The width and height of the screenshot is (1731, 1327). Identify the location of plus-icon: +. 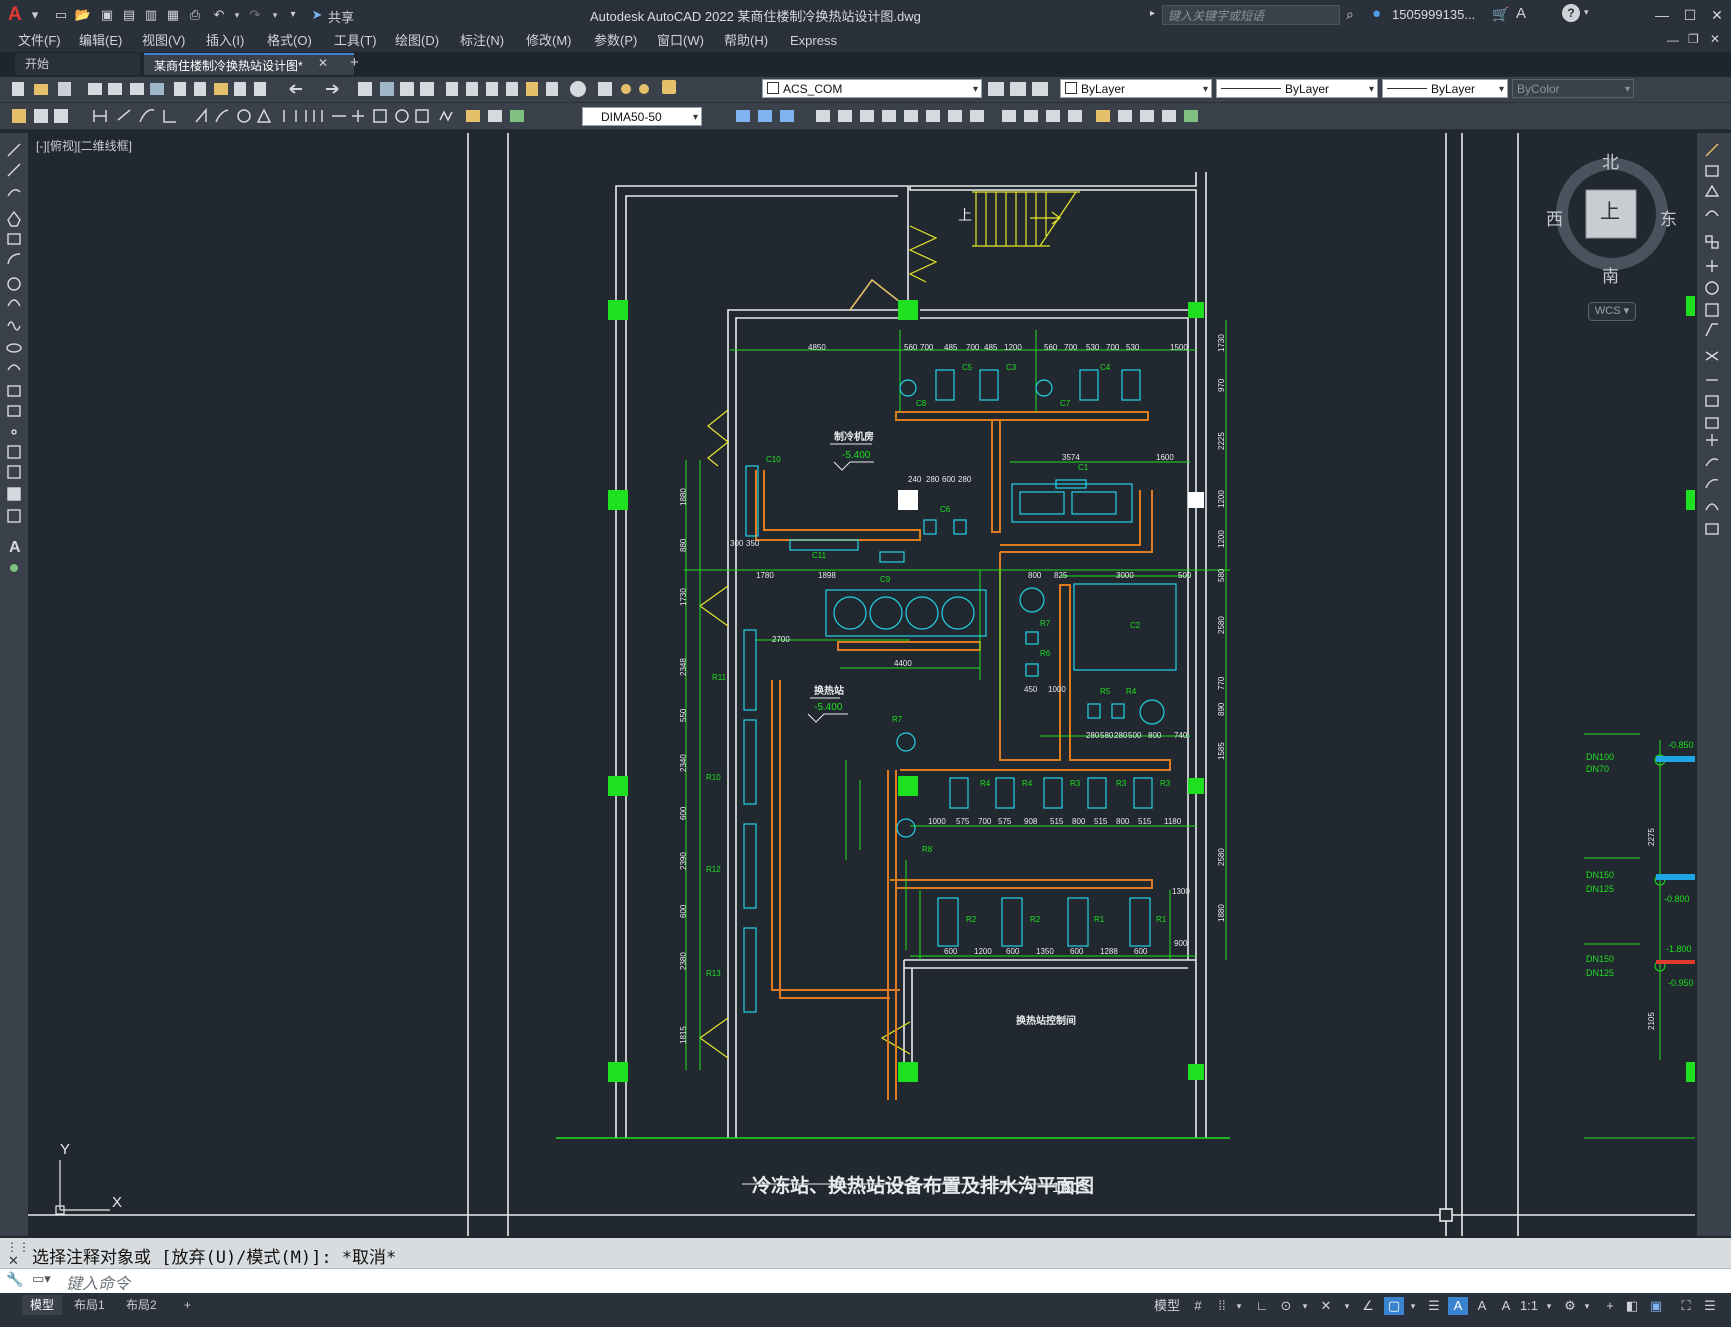
(1610, 1306).